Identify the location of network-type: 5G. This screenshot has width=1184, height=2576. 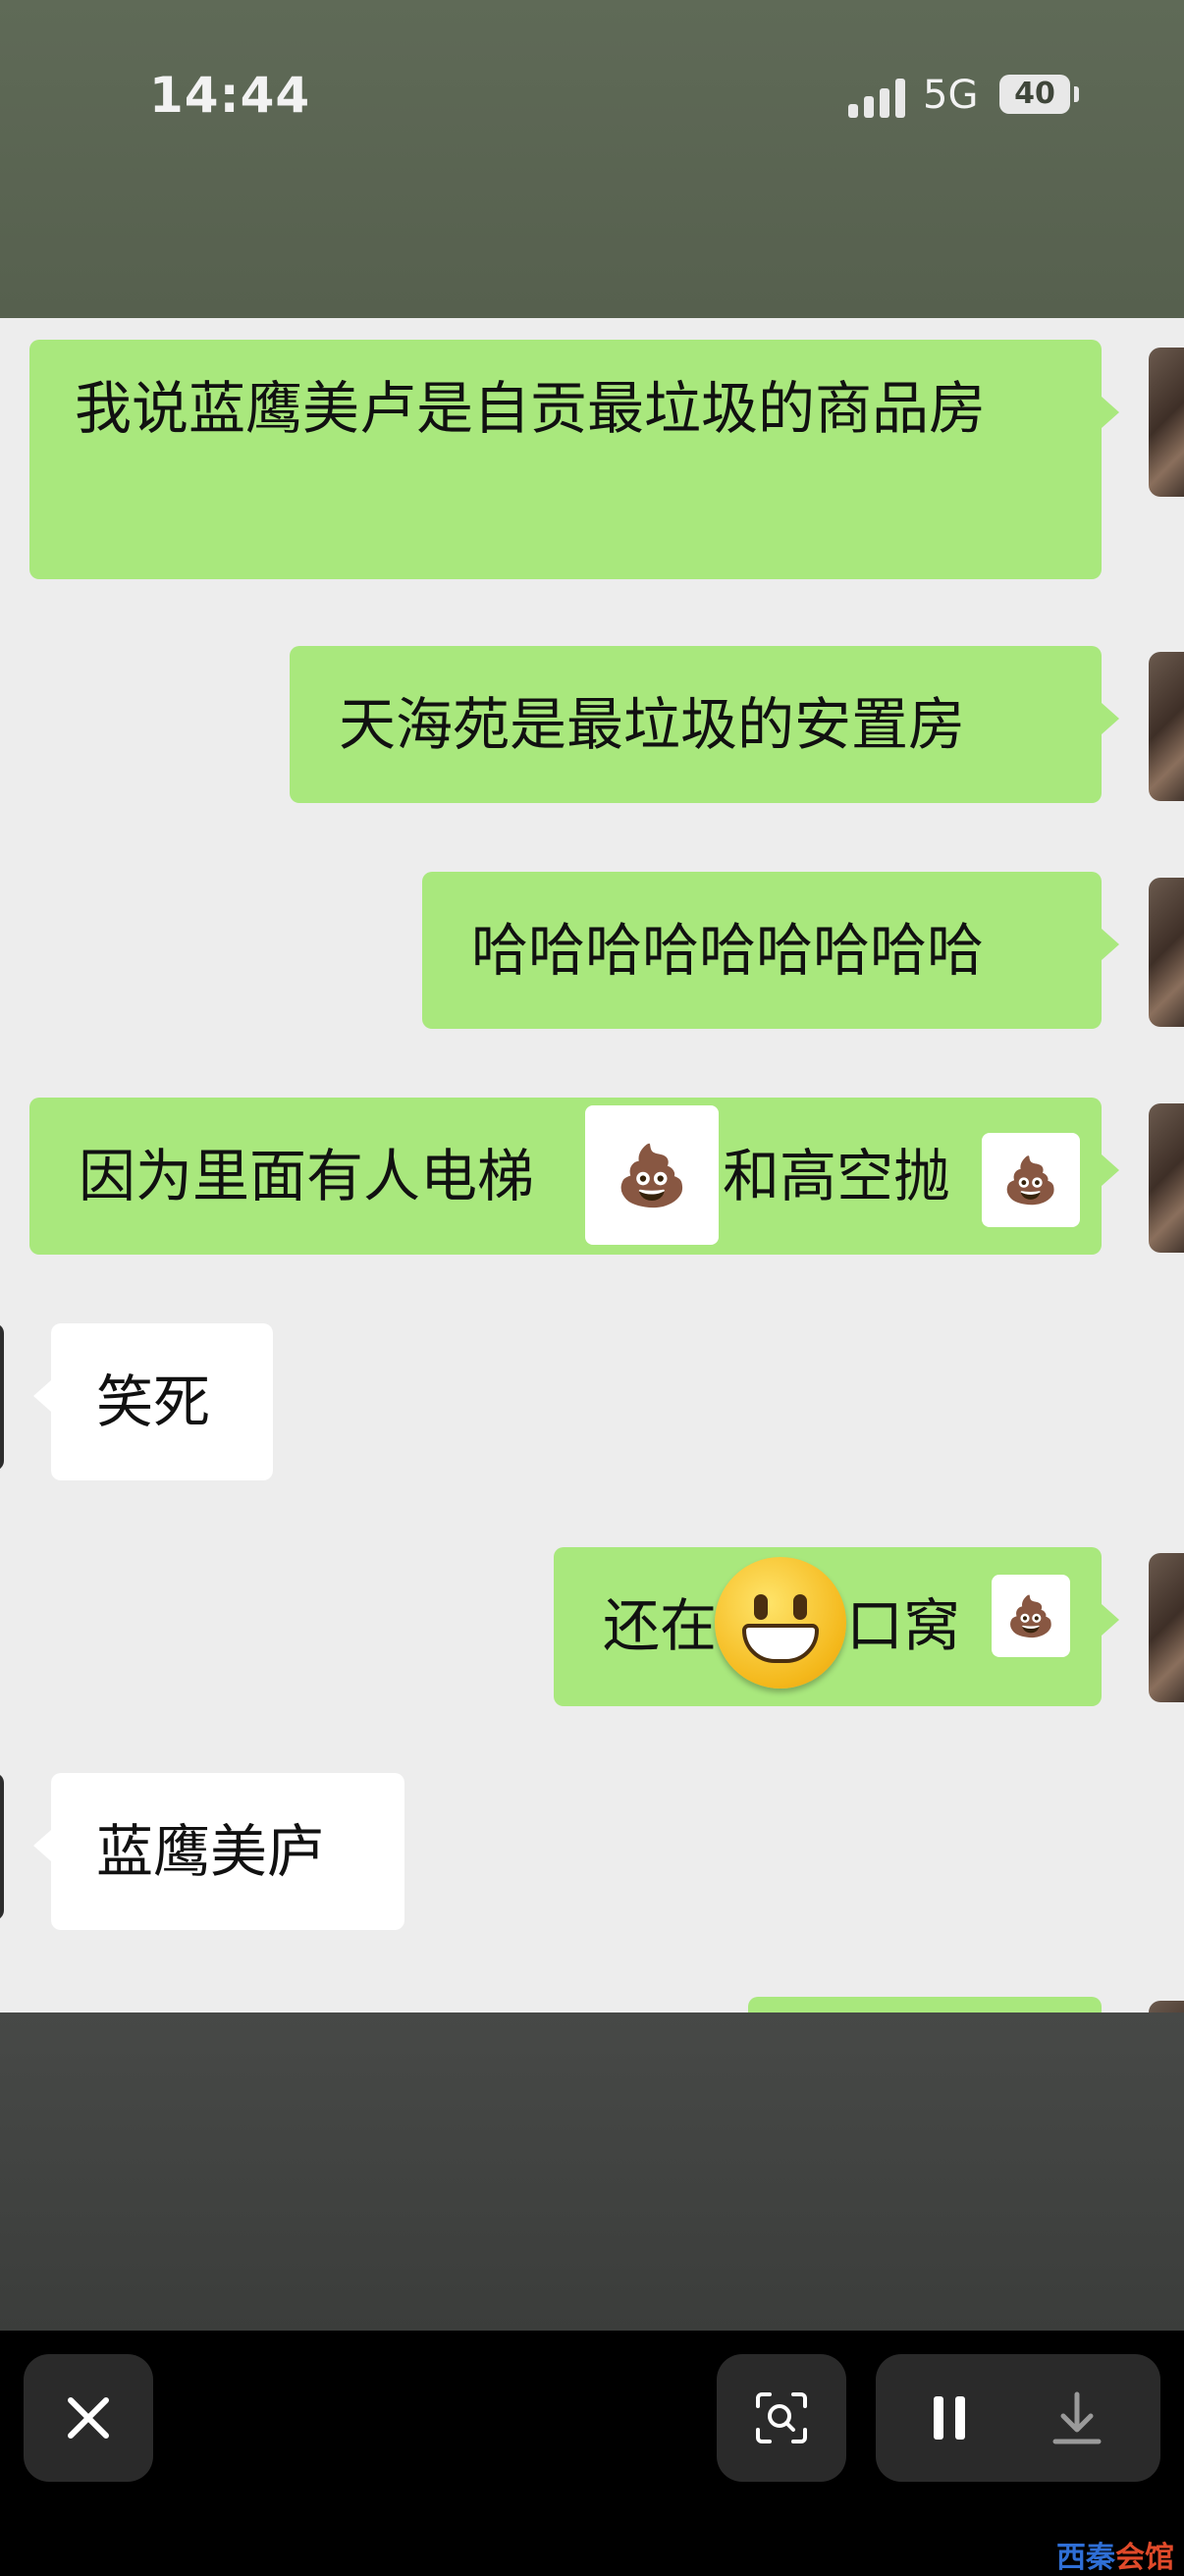
(951, 95).